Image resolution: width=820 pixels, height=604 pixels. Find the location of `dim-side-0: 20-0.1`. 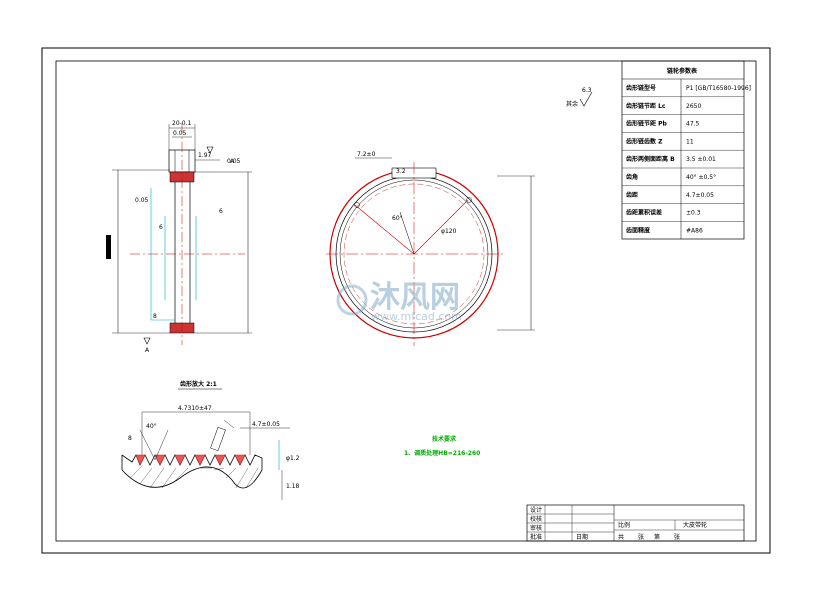

dim-side-0: 20-0.1 is located at coordinates (182, 123).